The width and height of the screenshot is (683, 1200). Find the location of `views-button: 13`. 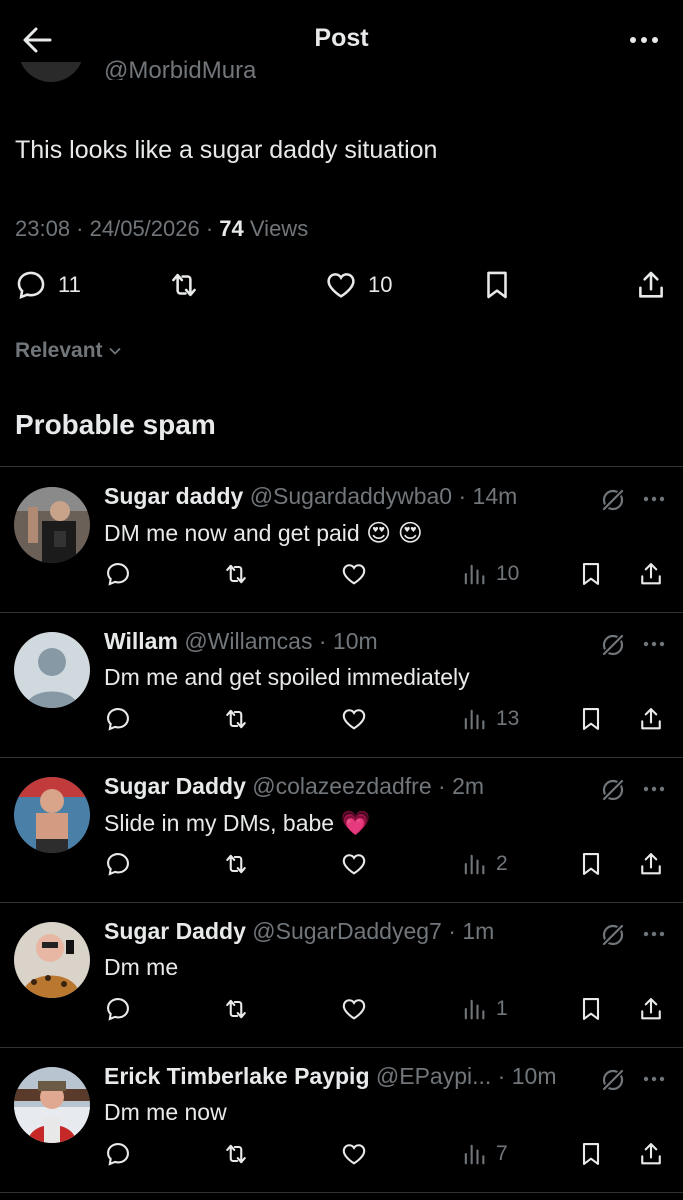

views-button: 13 is located at coordinates (489, 719).